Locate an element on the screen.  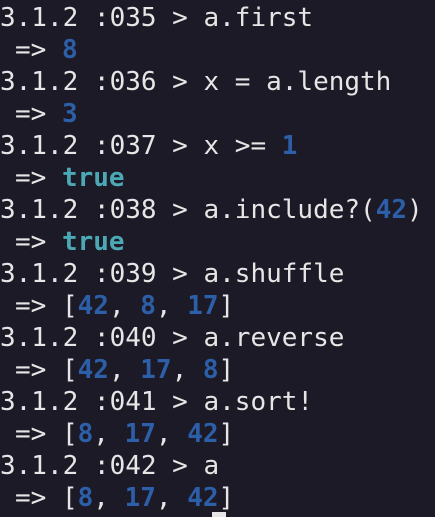
prompt-line: 3.1.2 :040 > a.reverse is located at coordinates (217, 338).